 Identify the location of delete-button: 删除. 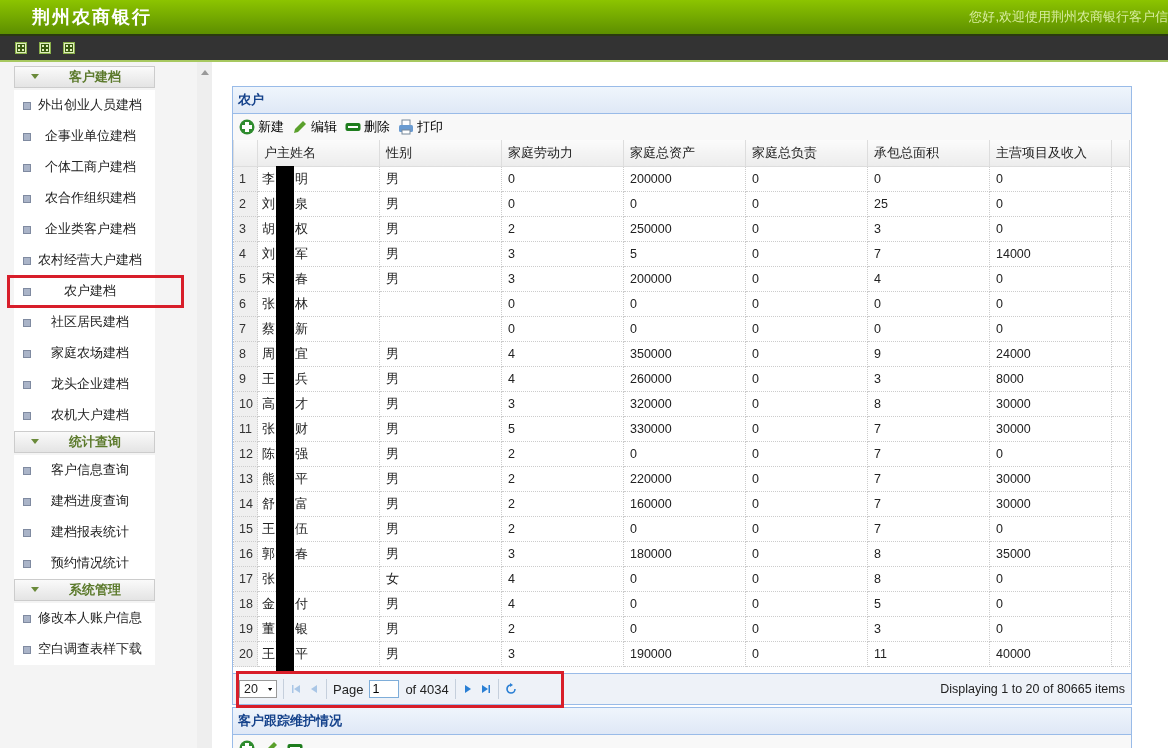
(367, 127).